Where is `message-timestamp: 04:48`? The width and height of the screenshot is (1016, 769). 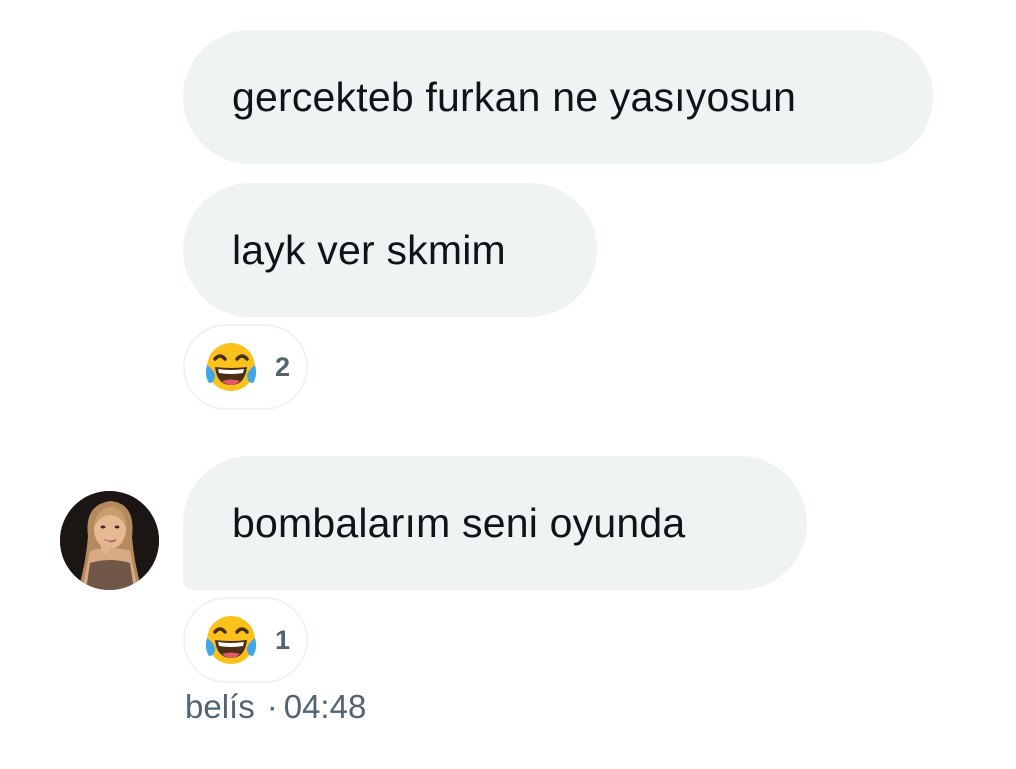
message-timestamp: 04:48 is located at coordinates (325, 706).